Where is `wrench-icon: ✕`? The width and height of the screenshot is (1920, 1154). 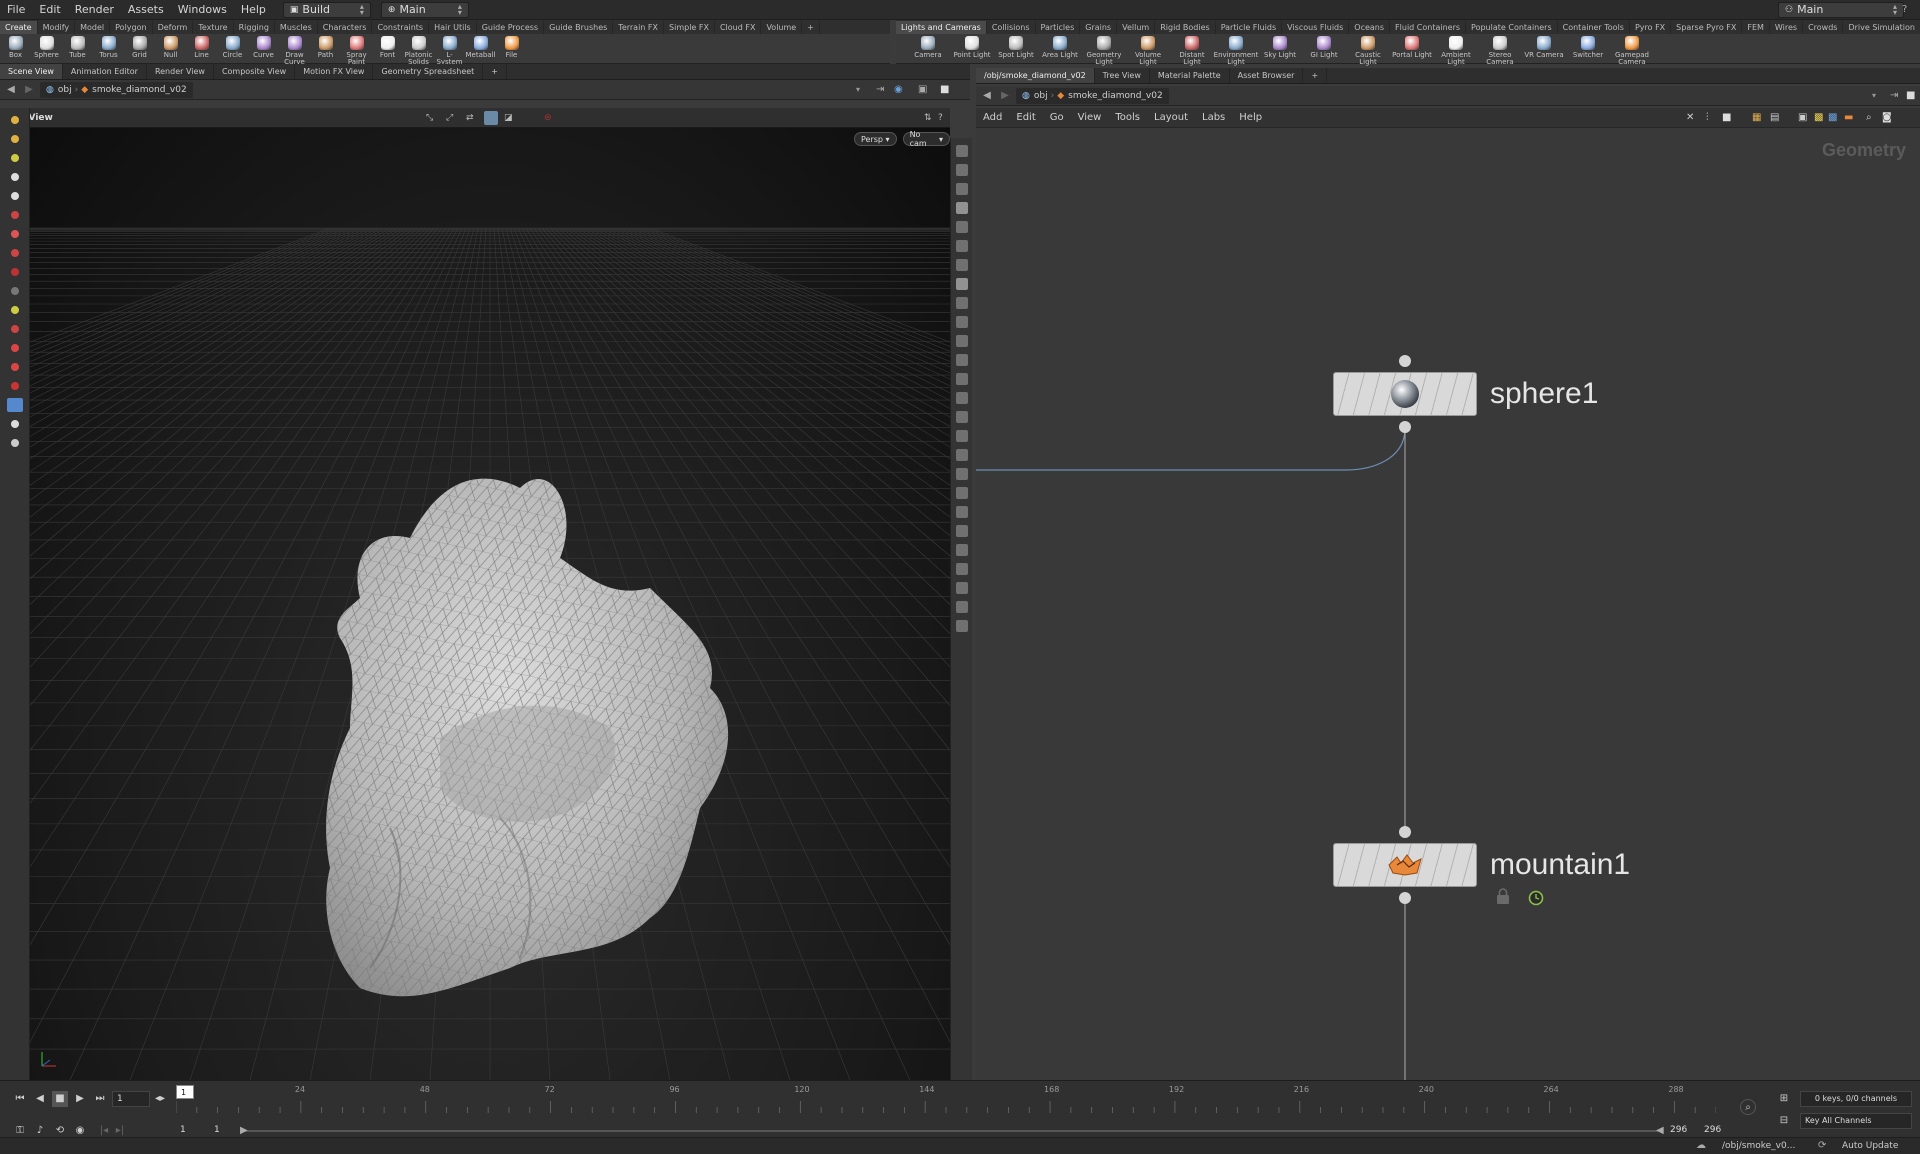 wrench-icon: ✕ is located at coordinates (1690, 117).